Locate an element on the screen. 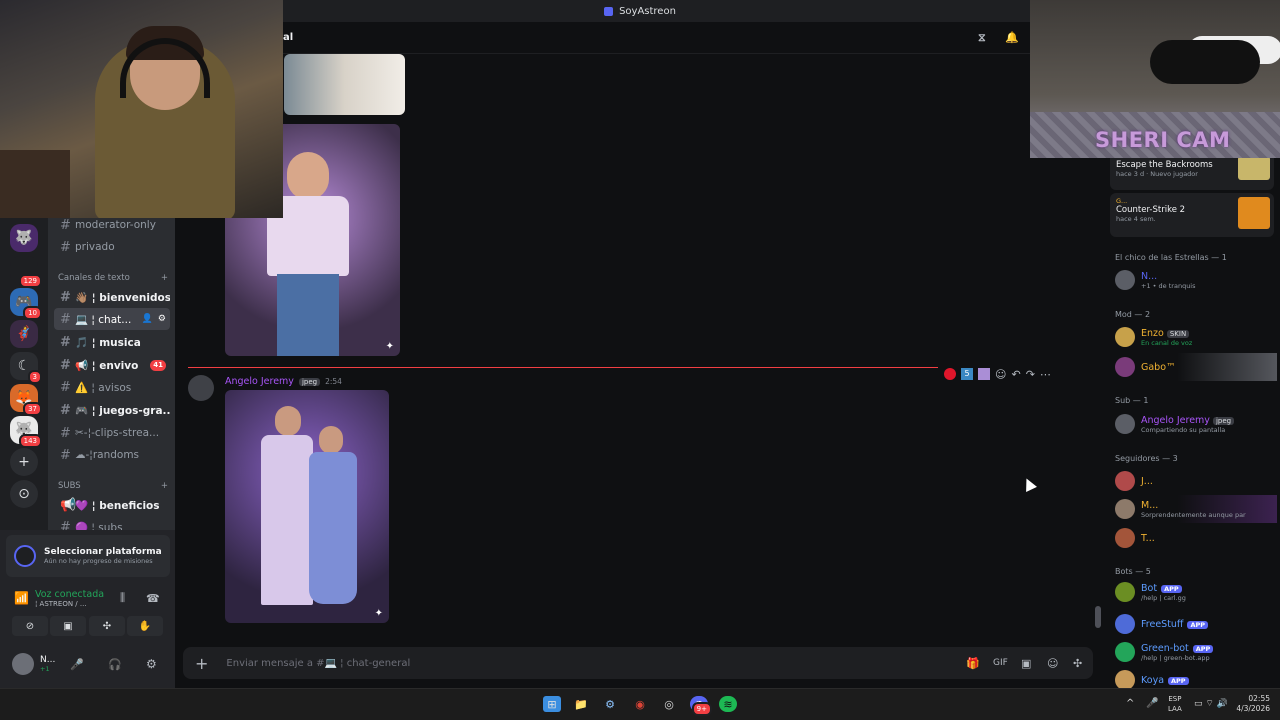 This screenshot has height=720, width=1280. member-category: Seguidores — 3 is located at coordinates (1146, 458).